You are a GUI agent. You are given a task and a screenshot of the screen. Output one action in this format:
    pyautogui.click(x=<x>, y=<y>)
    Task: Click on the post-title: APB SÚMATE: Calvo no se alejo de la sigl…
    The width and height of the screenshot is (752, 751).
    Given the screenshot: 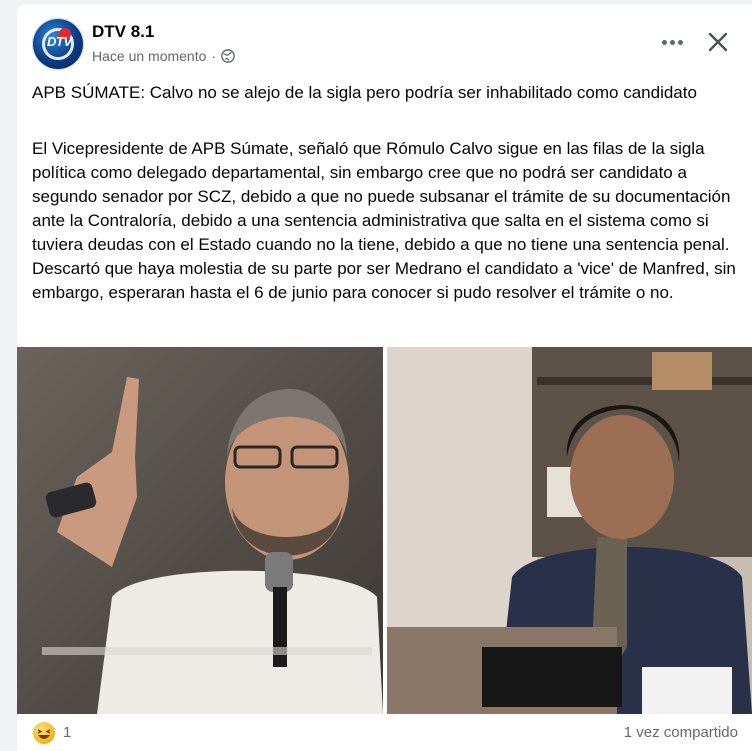 What is the action you would take?
    pyautogui.click(x=364, y=92)
    